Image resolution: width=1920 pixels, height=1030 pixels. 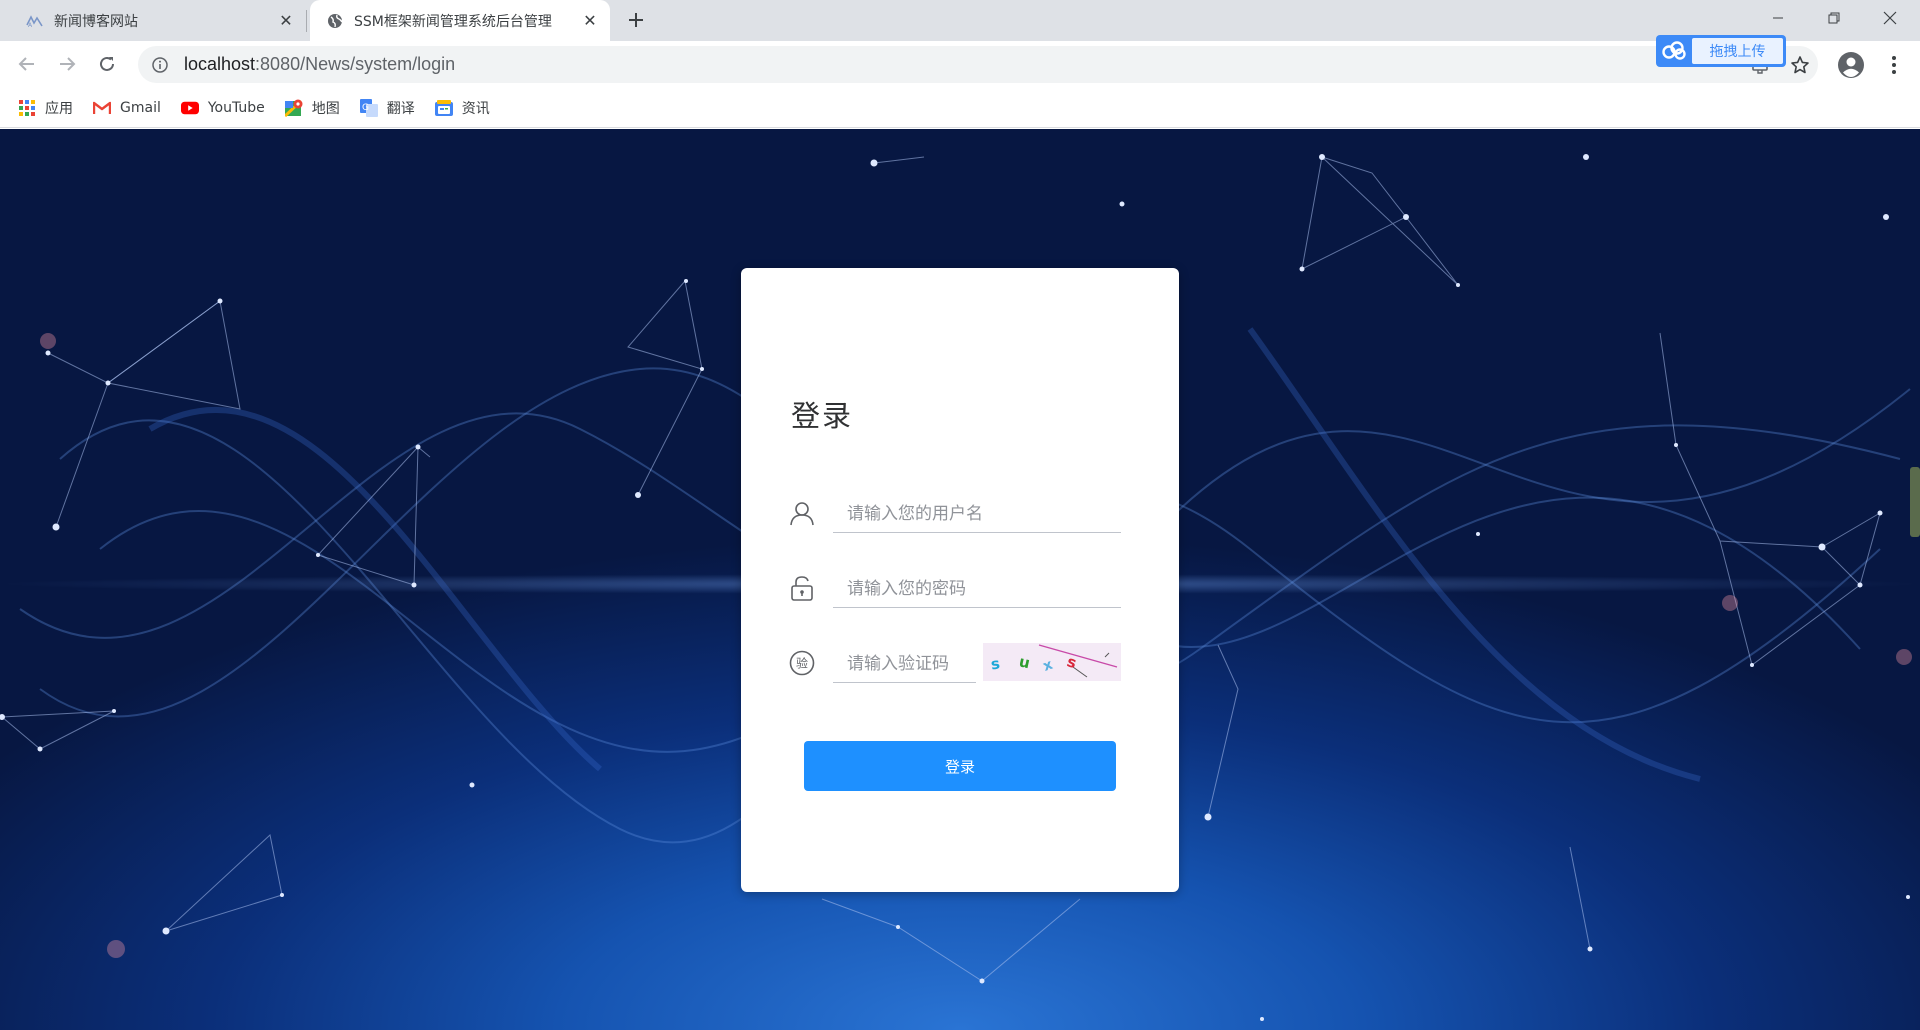 What do you see at coordinates (355, 64) in the screenshot?
I see `url-path: :8080/News/system/login` at bounding box center [355, 64].